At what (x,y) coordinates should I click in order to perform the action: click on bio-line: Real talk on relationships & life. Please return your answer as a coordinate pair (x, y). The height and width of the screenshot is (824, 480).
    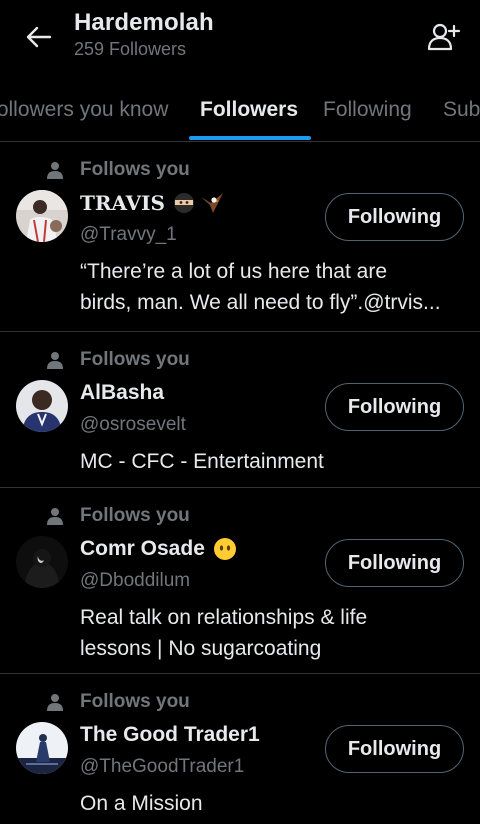
    Looking at the image, I should click on (224, 617).